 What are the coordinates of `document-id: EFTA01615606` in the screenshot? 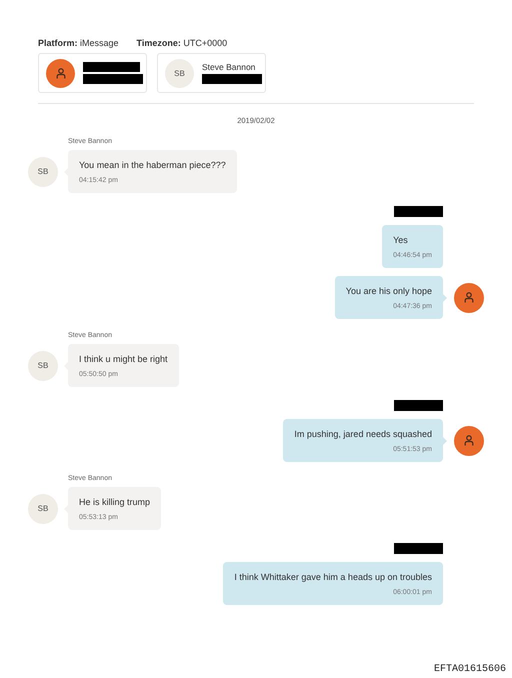 It's located at (470, 669).